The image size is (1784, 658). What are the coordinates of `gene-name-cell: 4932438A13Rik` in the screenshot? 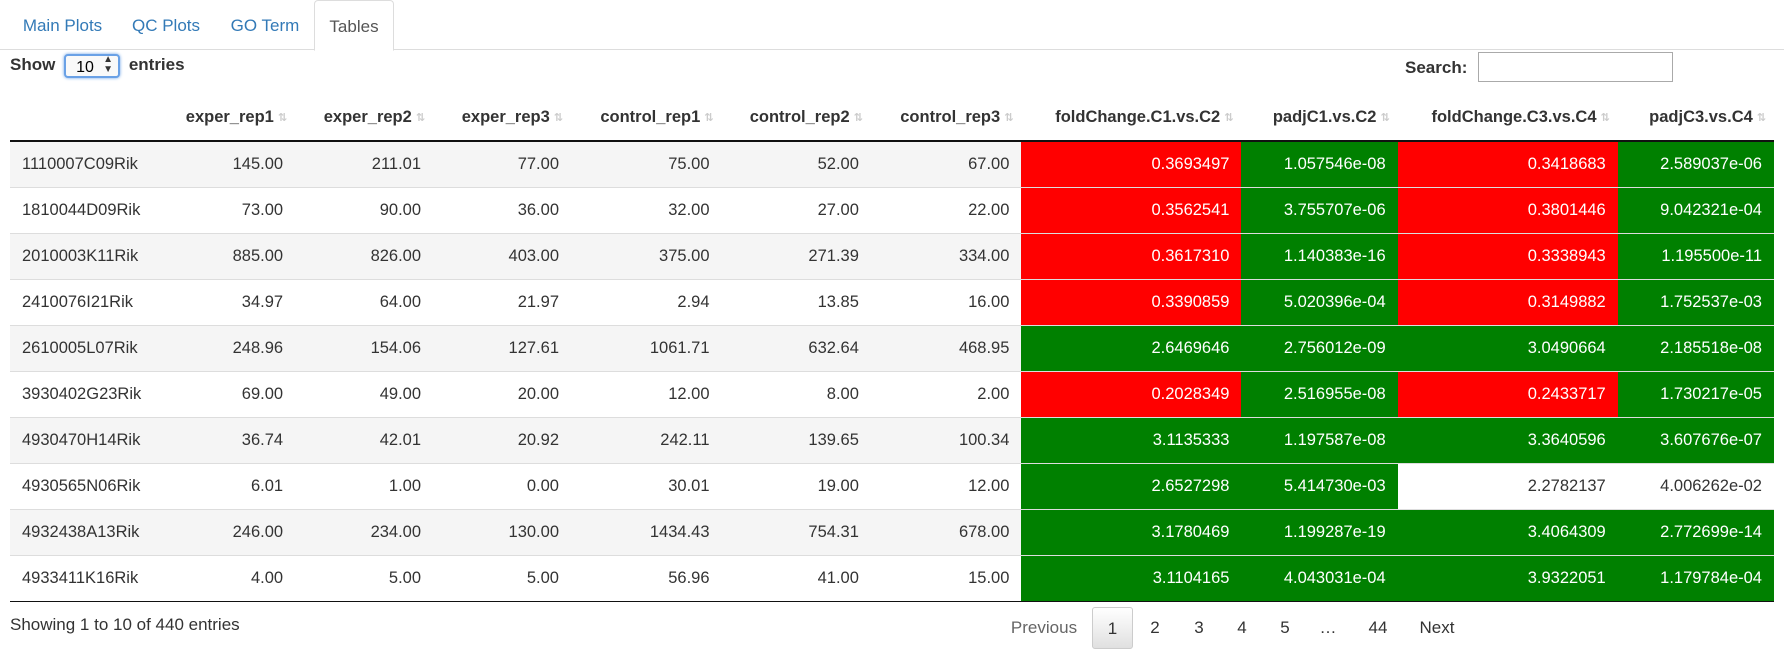 It's located at (85, 531).